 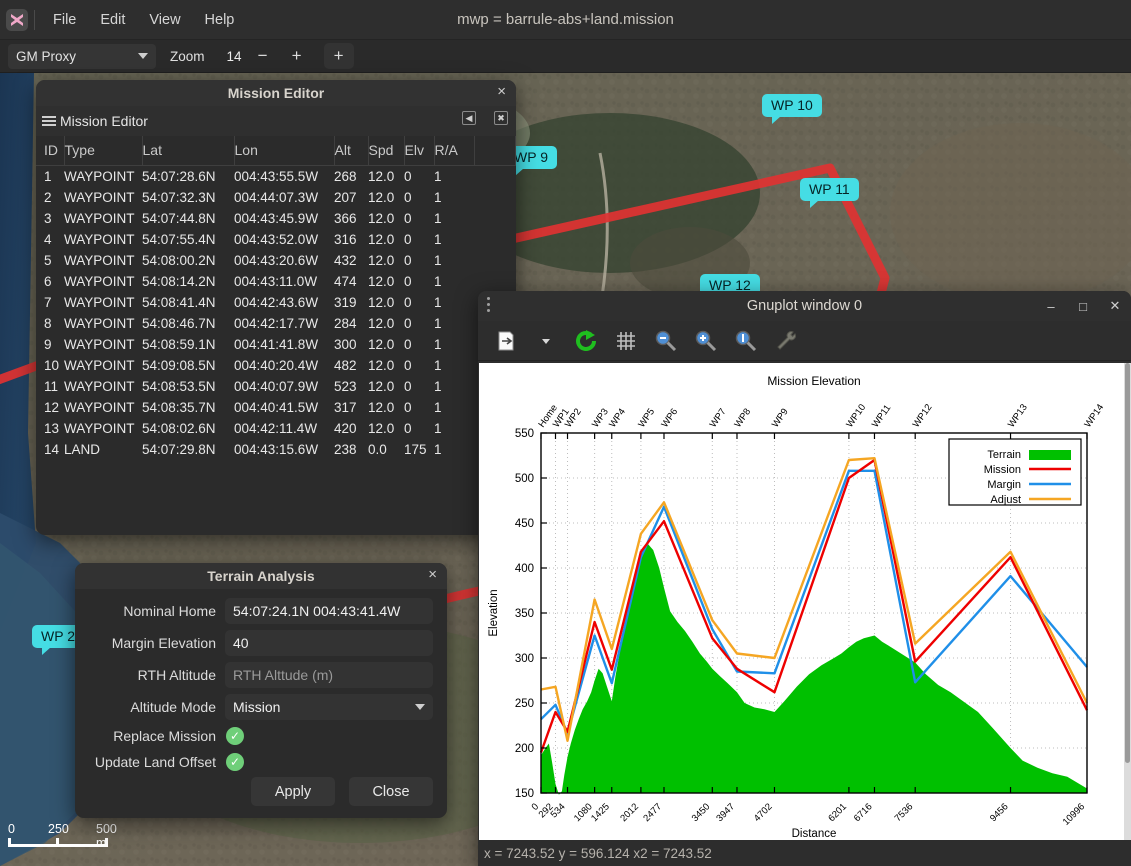 I want to click on col-elv: Elv, so click(x=419, y=151).